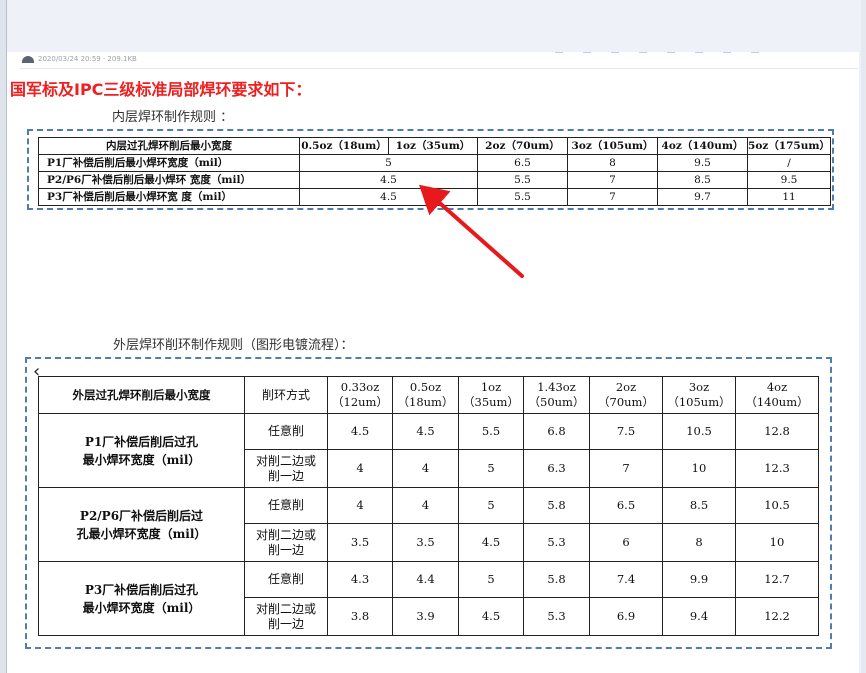  Describe the element at coordinates (556, 402) in the screenshot. I see `header-line: （50um）` at that location.